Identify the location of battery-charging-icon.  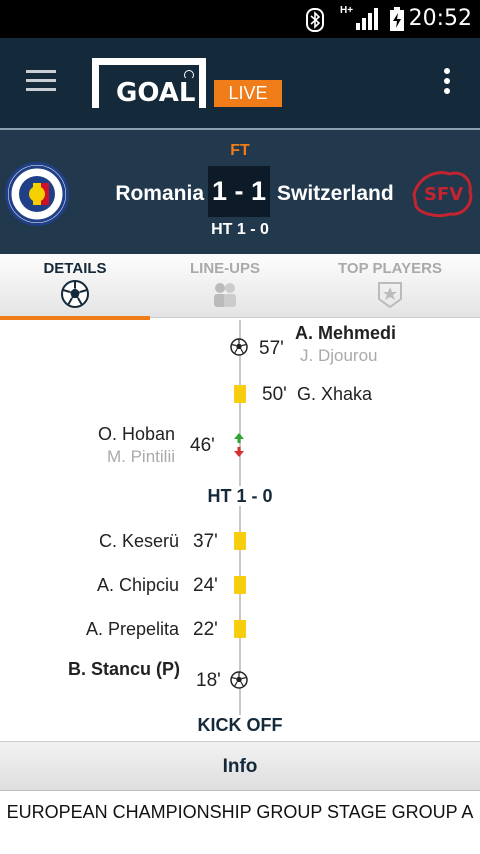
(397, 19).